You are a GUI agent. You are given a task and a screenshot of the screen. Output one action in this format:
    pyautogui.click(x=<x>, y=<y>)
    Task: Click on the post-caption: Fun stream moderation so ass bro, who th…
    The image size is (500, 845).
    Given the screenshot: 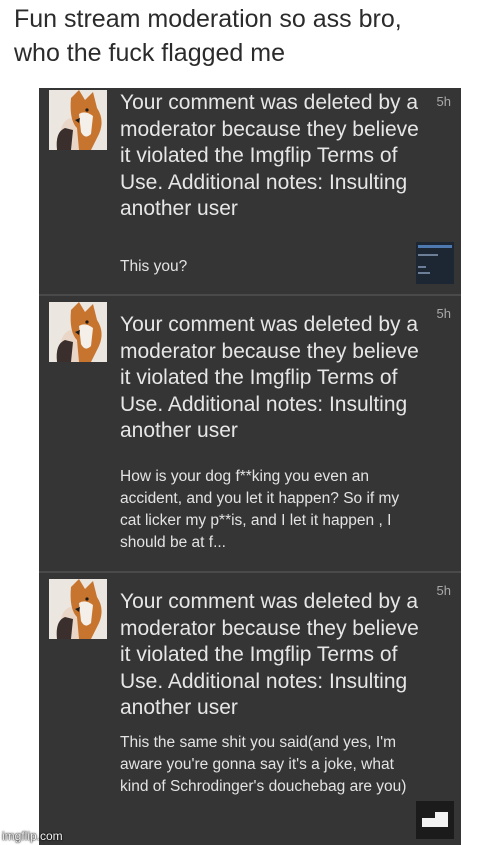 What is the action you would take?
    pyautogui.click(x=208, y=36)
    